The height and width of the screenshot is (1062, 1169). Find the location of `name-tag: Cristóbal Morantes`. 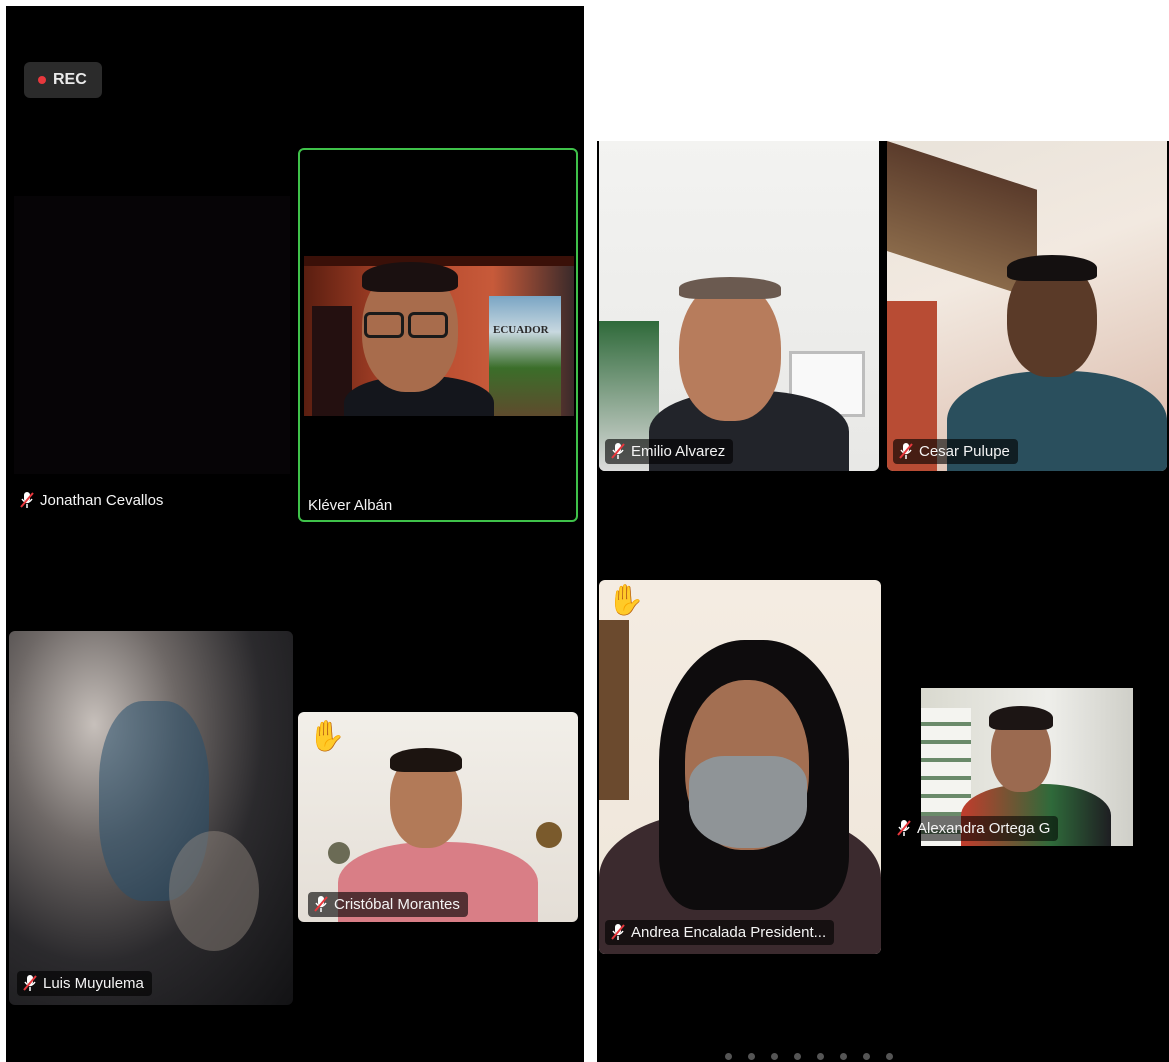

name-tag: Cristóbal Morantes is located at coordinates (388, 904).